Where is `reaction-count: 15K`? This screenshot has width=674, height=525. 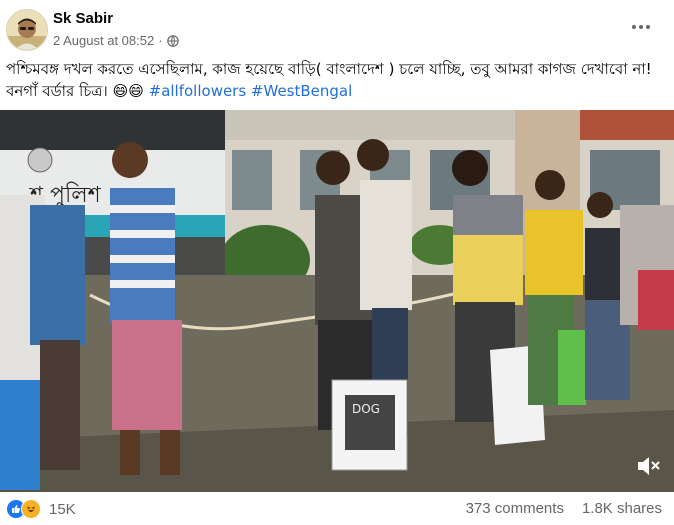 reaction-count: 15K is located at coordinates (62, 509).